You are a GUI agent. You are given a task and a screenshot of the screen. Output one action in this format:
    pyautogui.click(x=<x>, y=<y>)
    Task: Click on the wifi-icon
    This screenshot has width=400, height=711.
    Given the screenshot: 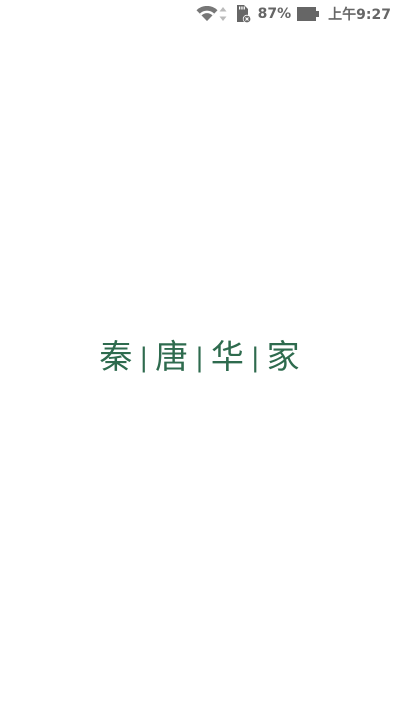 What is the action you would take?
    pyautogui.click(x=207, y=13)
    